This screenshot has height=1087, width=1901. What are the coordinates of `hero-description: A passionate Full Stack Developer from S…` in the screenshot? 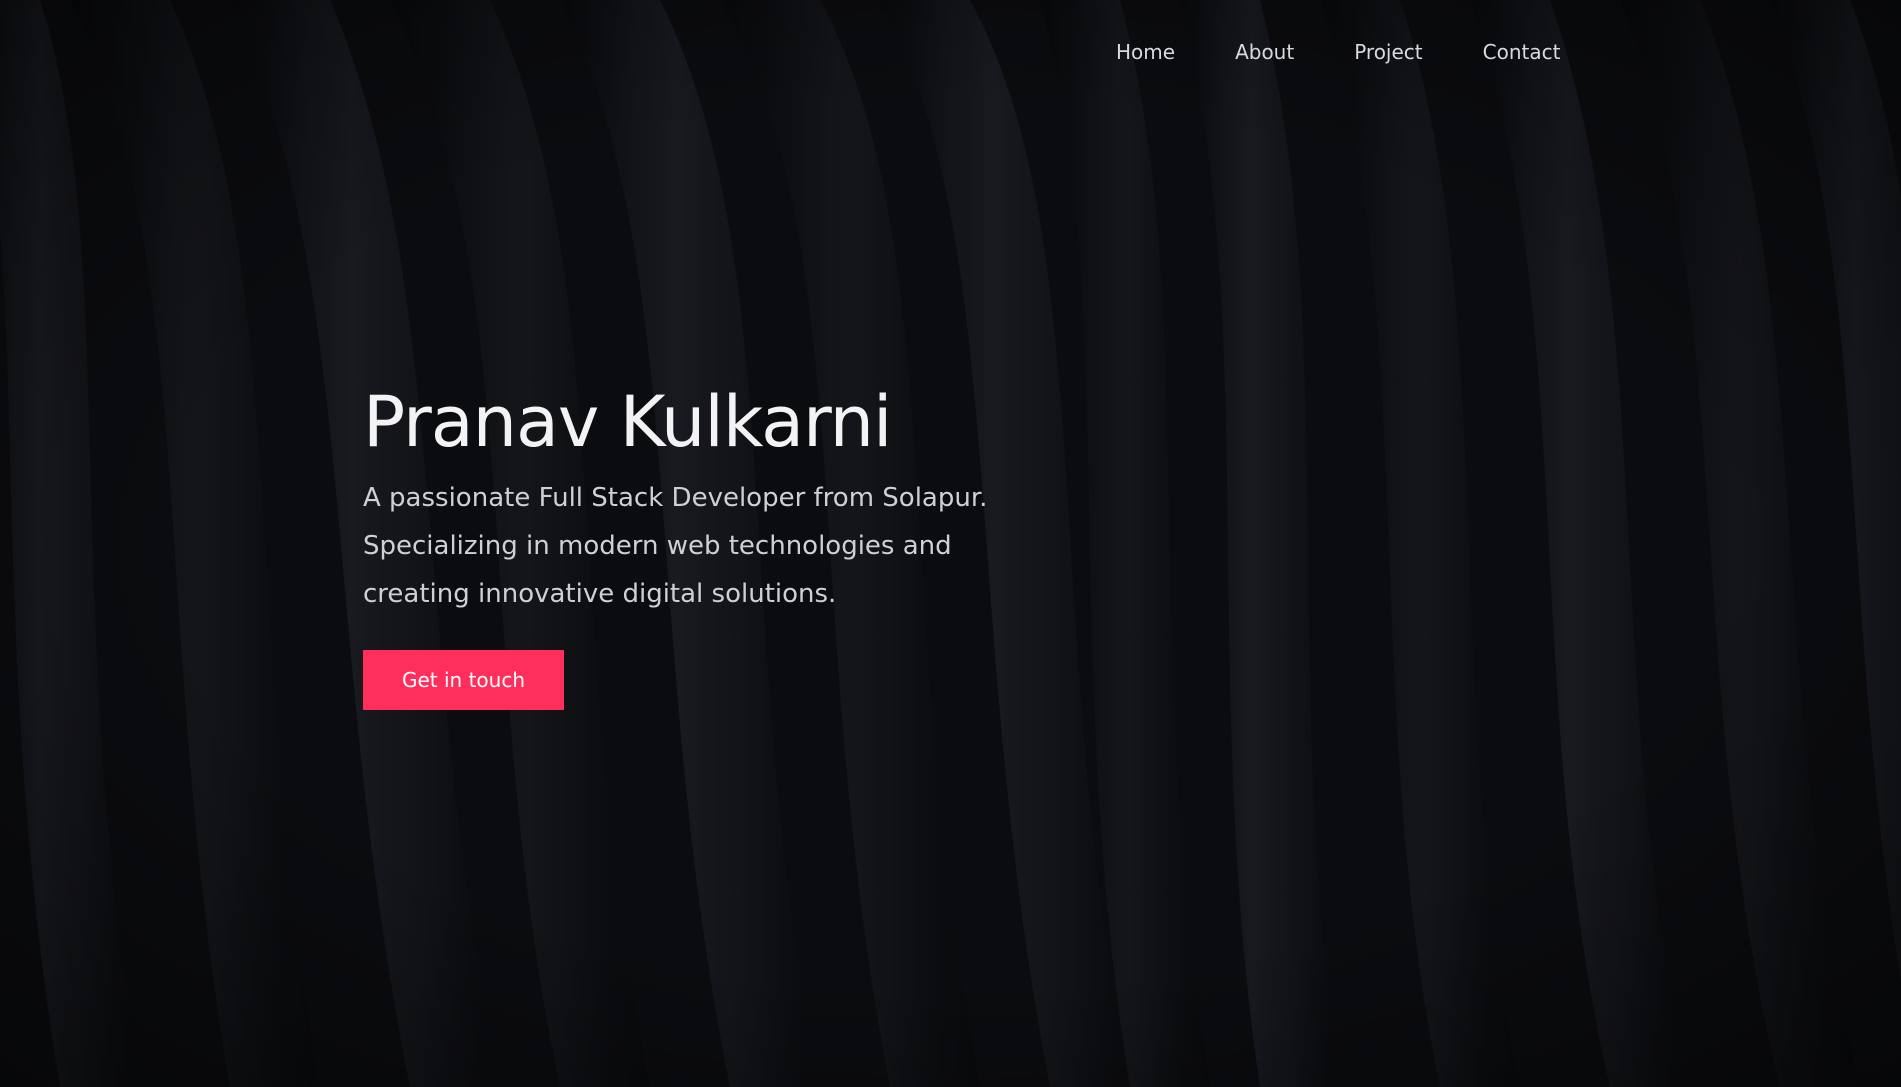 It's located at (675, 546).